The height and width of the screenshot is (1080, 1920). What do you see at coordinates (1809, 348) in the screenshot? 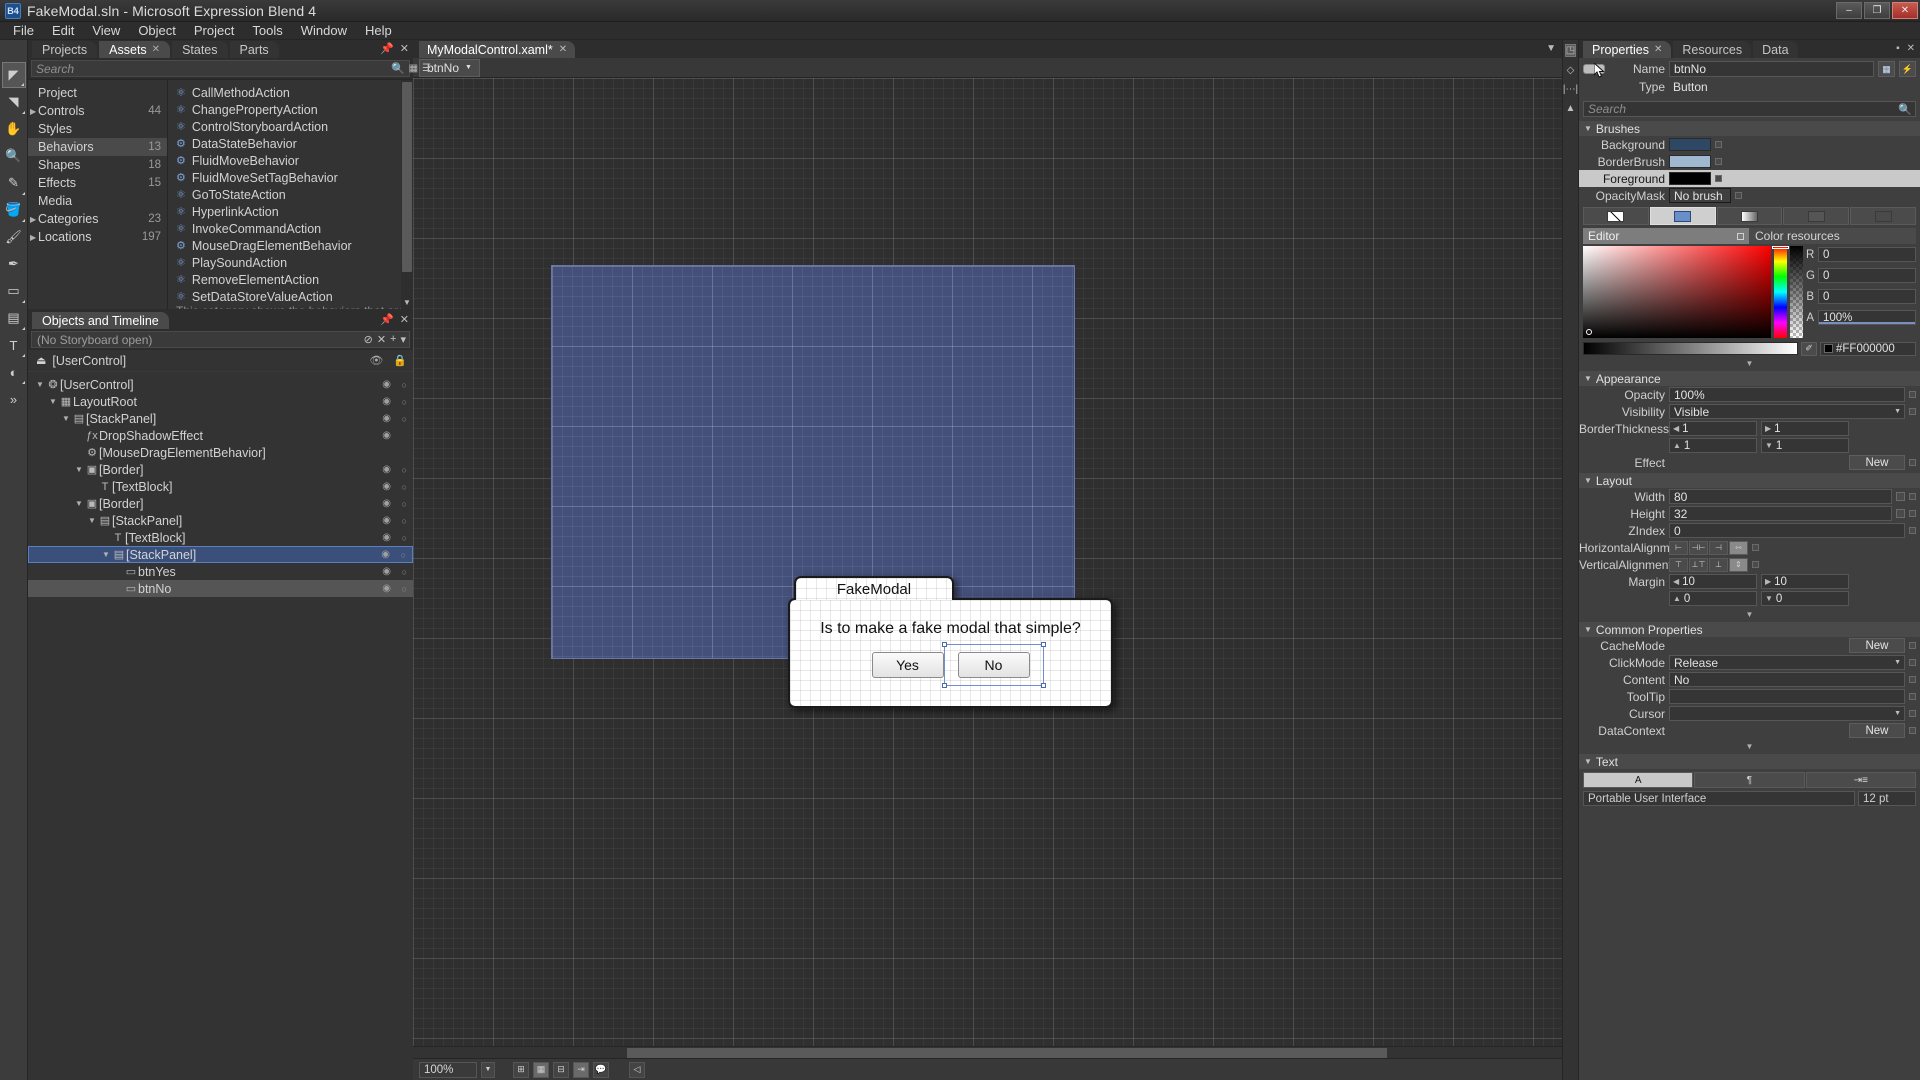
I see `eyedropper-icon: ✐` at bounding box center [1809, 348].